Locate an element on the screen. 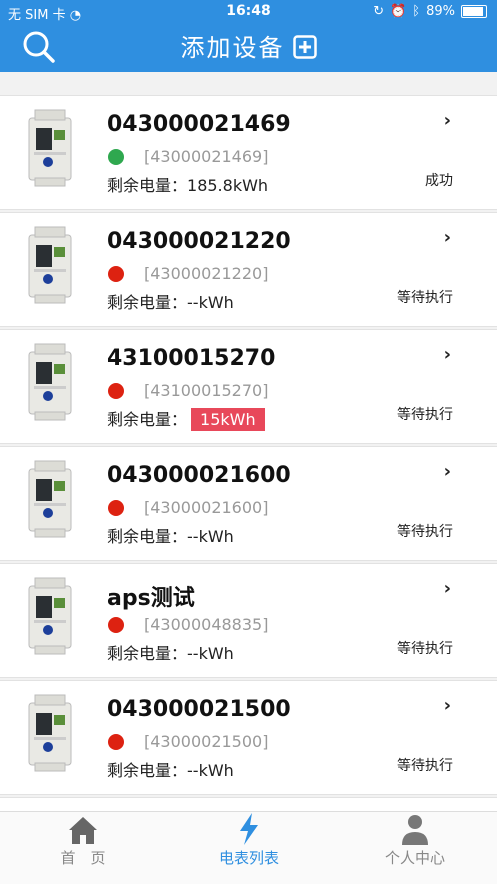  remaining-energy-row: 剩余电量： 15kWh is located at coordinates (186, 418).